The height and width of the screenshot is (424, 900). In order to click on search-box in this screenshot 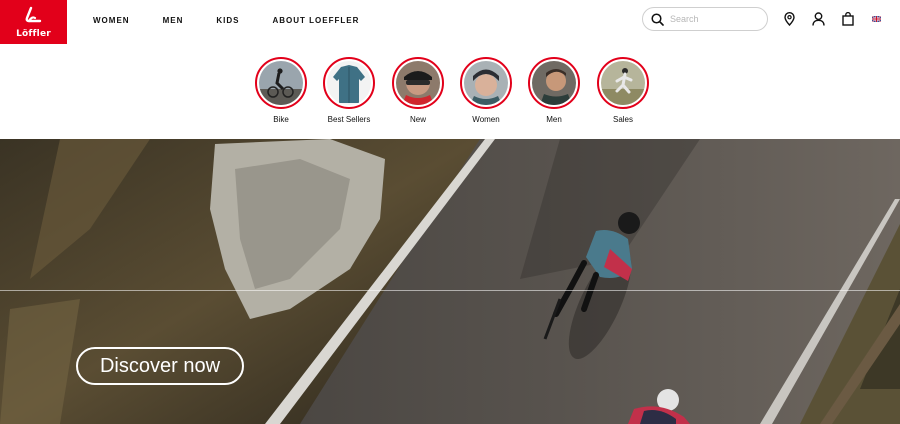, I will do `click(705, 19)`.